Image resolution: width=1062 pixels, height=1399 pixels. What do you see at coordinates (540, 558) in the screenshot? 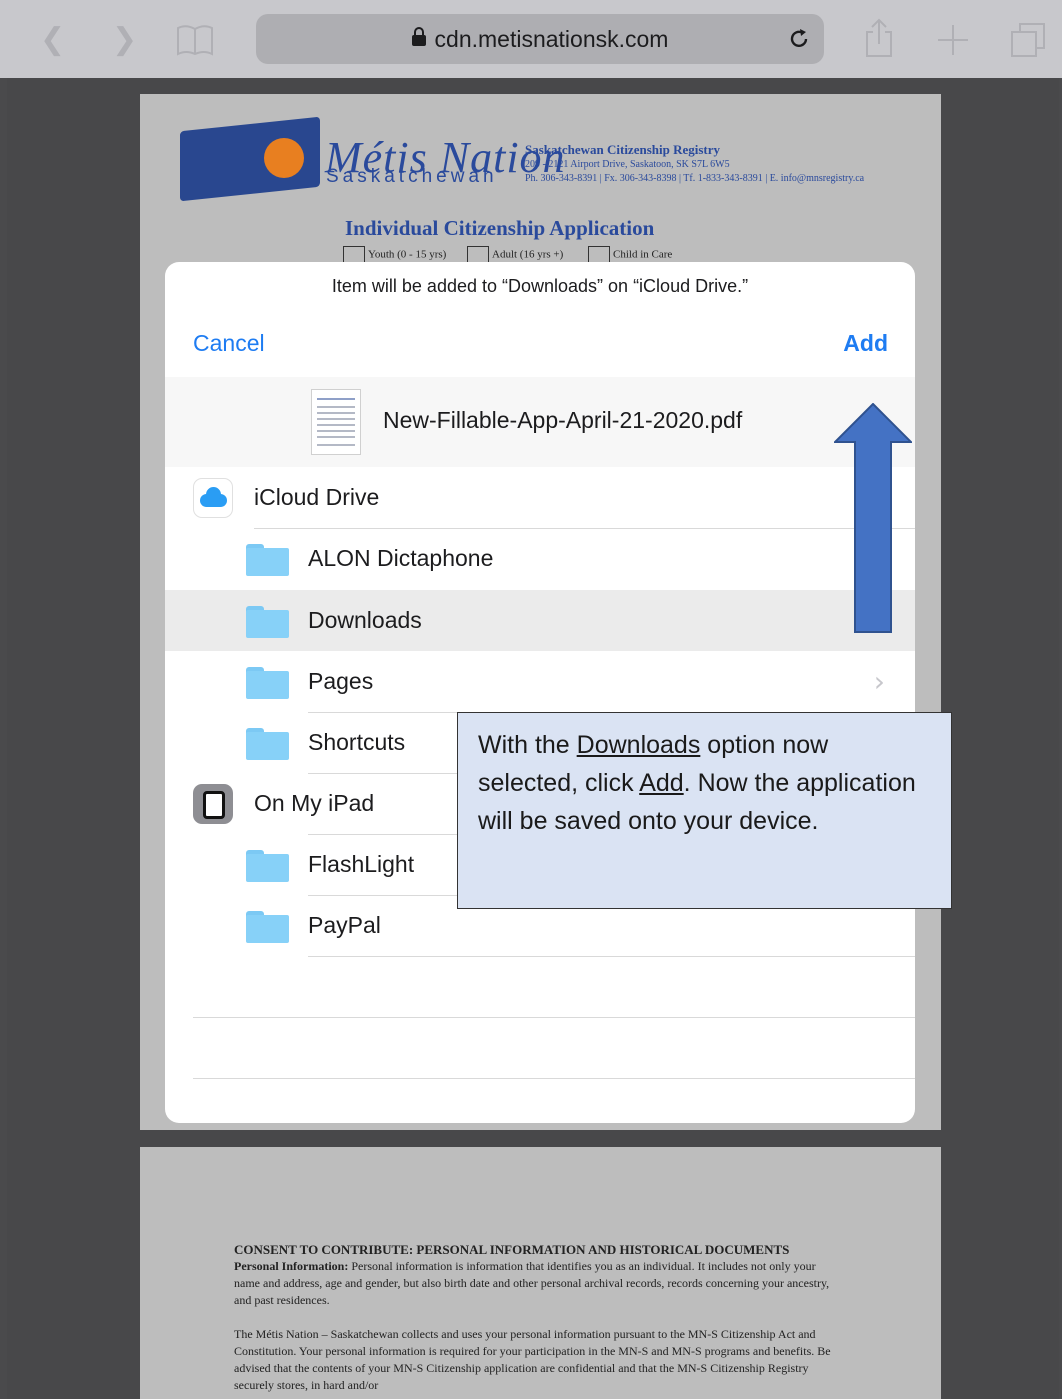
I see `folder-alon-dictaphone: ALON Dictaphone` at bounding box center [540, 558].